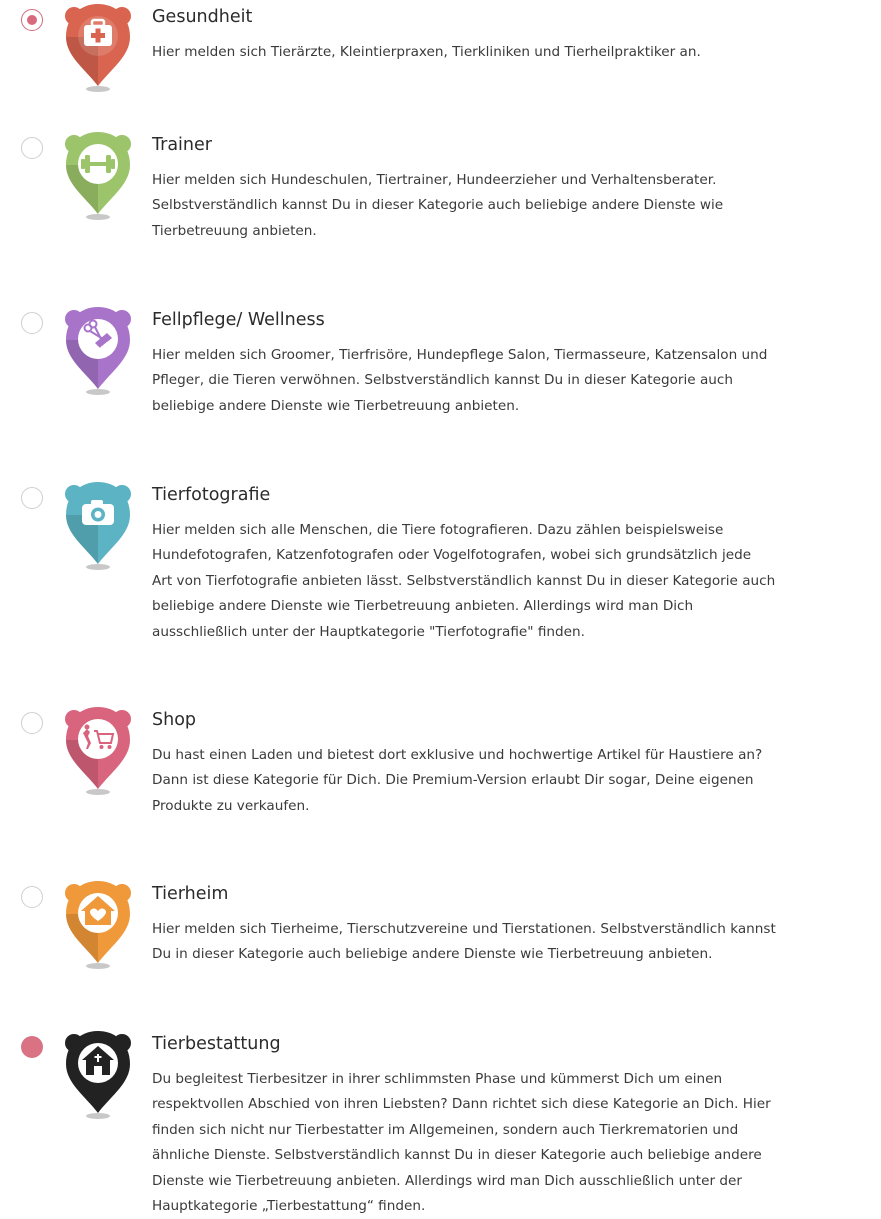  What do you see at coordinates (98, 48) in the screenshot?
I see `medical-kit-icon` at bounding box center [98, 48].